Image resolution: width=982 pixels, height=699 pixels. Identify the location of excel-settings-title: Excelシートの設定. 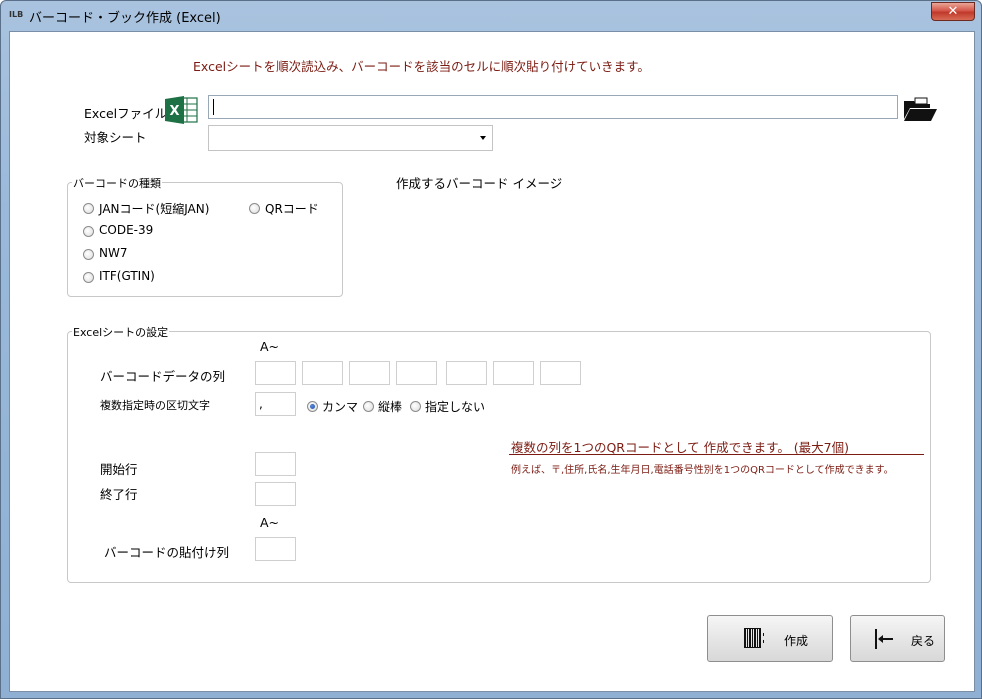
(121, 332).